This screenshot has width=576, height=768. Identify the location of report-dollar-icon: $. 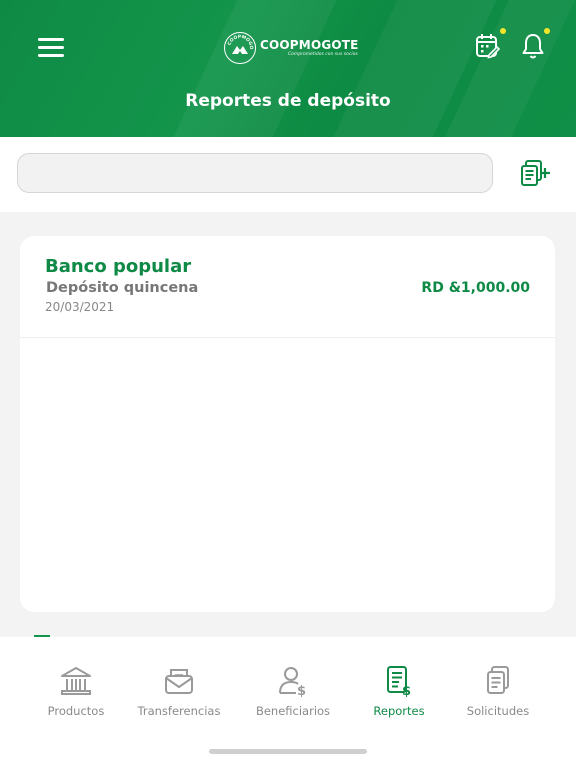
(399, 681).